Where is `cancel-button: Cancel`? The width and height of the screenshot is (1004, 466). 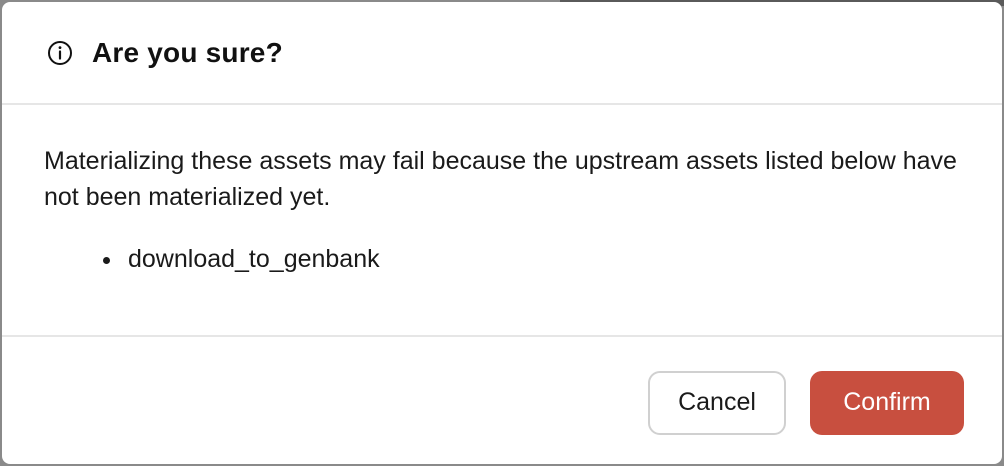 cancel-button: Cancel is located at coordinates (717, 402).